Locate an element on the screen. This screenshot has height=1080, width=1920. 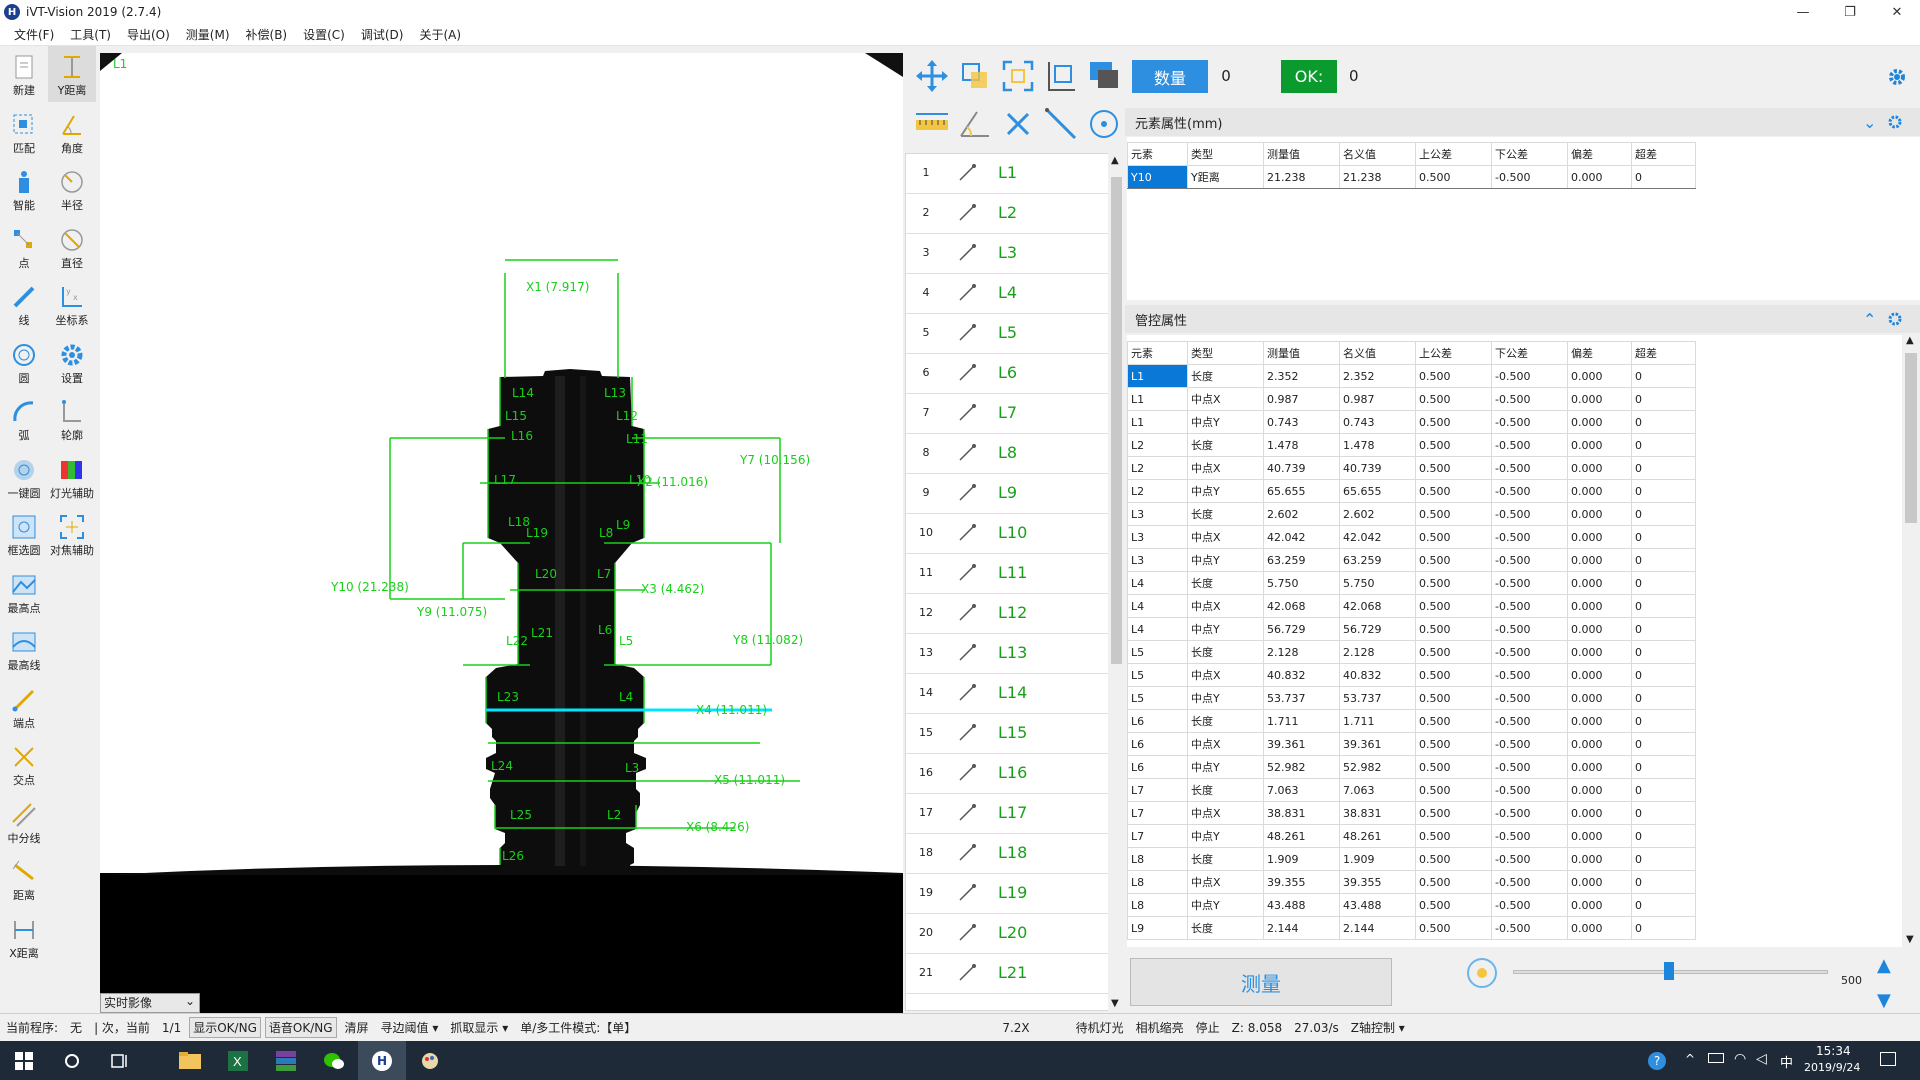
table-row: L2 长度 1.478 1.478 0.500 -0.500 0.000 0 is located at coordinates (1411, 445).